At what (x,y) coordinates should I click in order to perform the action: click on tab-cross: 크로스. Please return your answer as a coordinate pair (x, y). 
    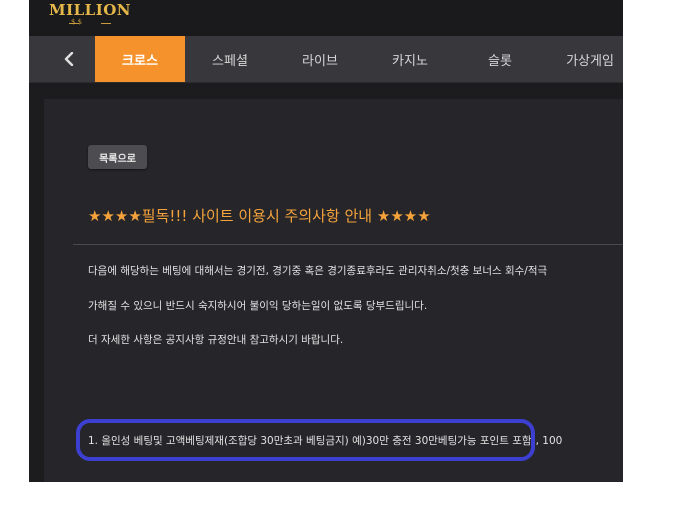
    Looking at the image, I should click on (140, 59).